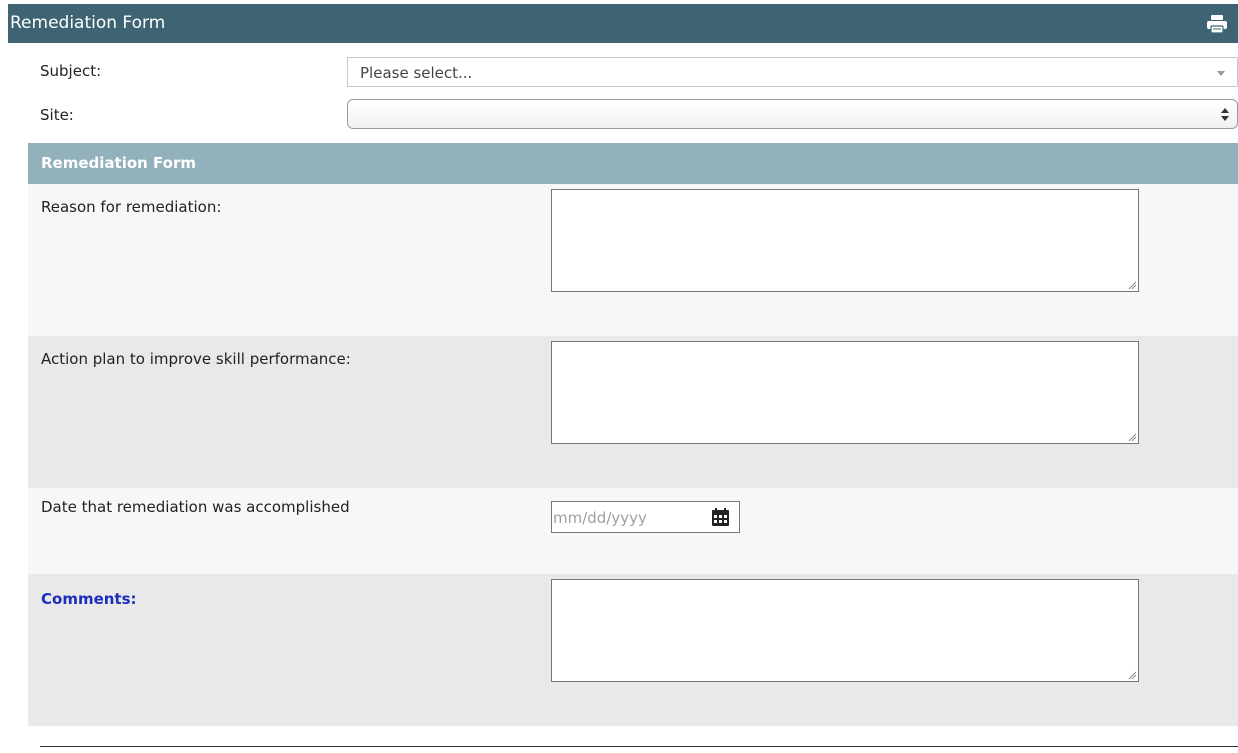 This screenshot has height=753, width=1238. Describe the element at coordinates (1221, 73) in the screenshot. I see `chevron-down-icon` at that location.